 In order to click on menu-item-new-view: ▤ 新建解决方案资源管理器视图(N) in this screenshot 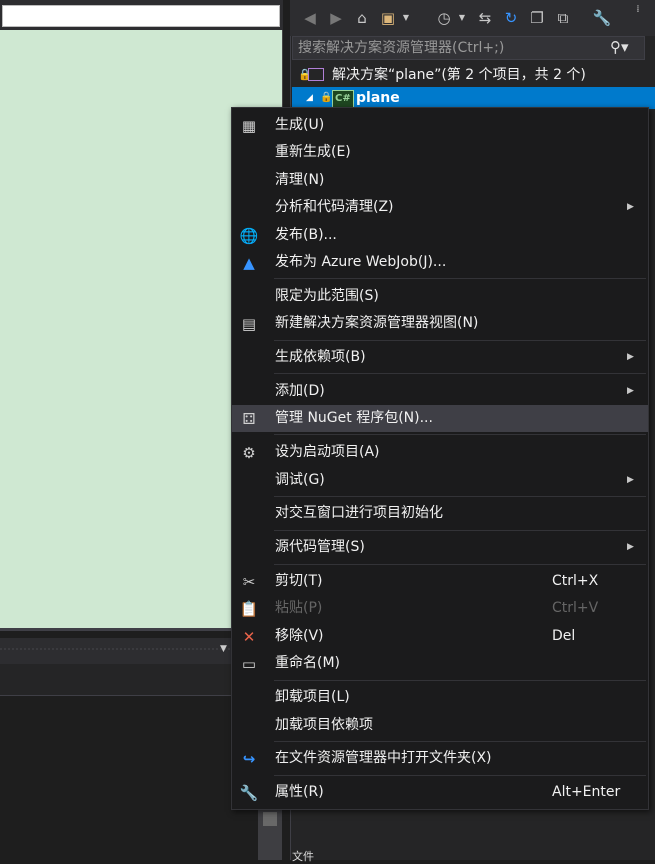, I will do `click(440, 323)`.